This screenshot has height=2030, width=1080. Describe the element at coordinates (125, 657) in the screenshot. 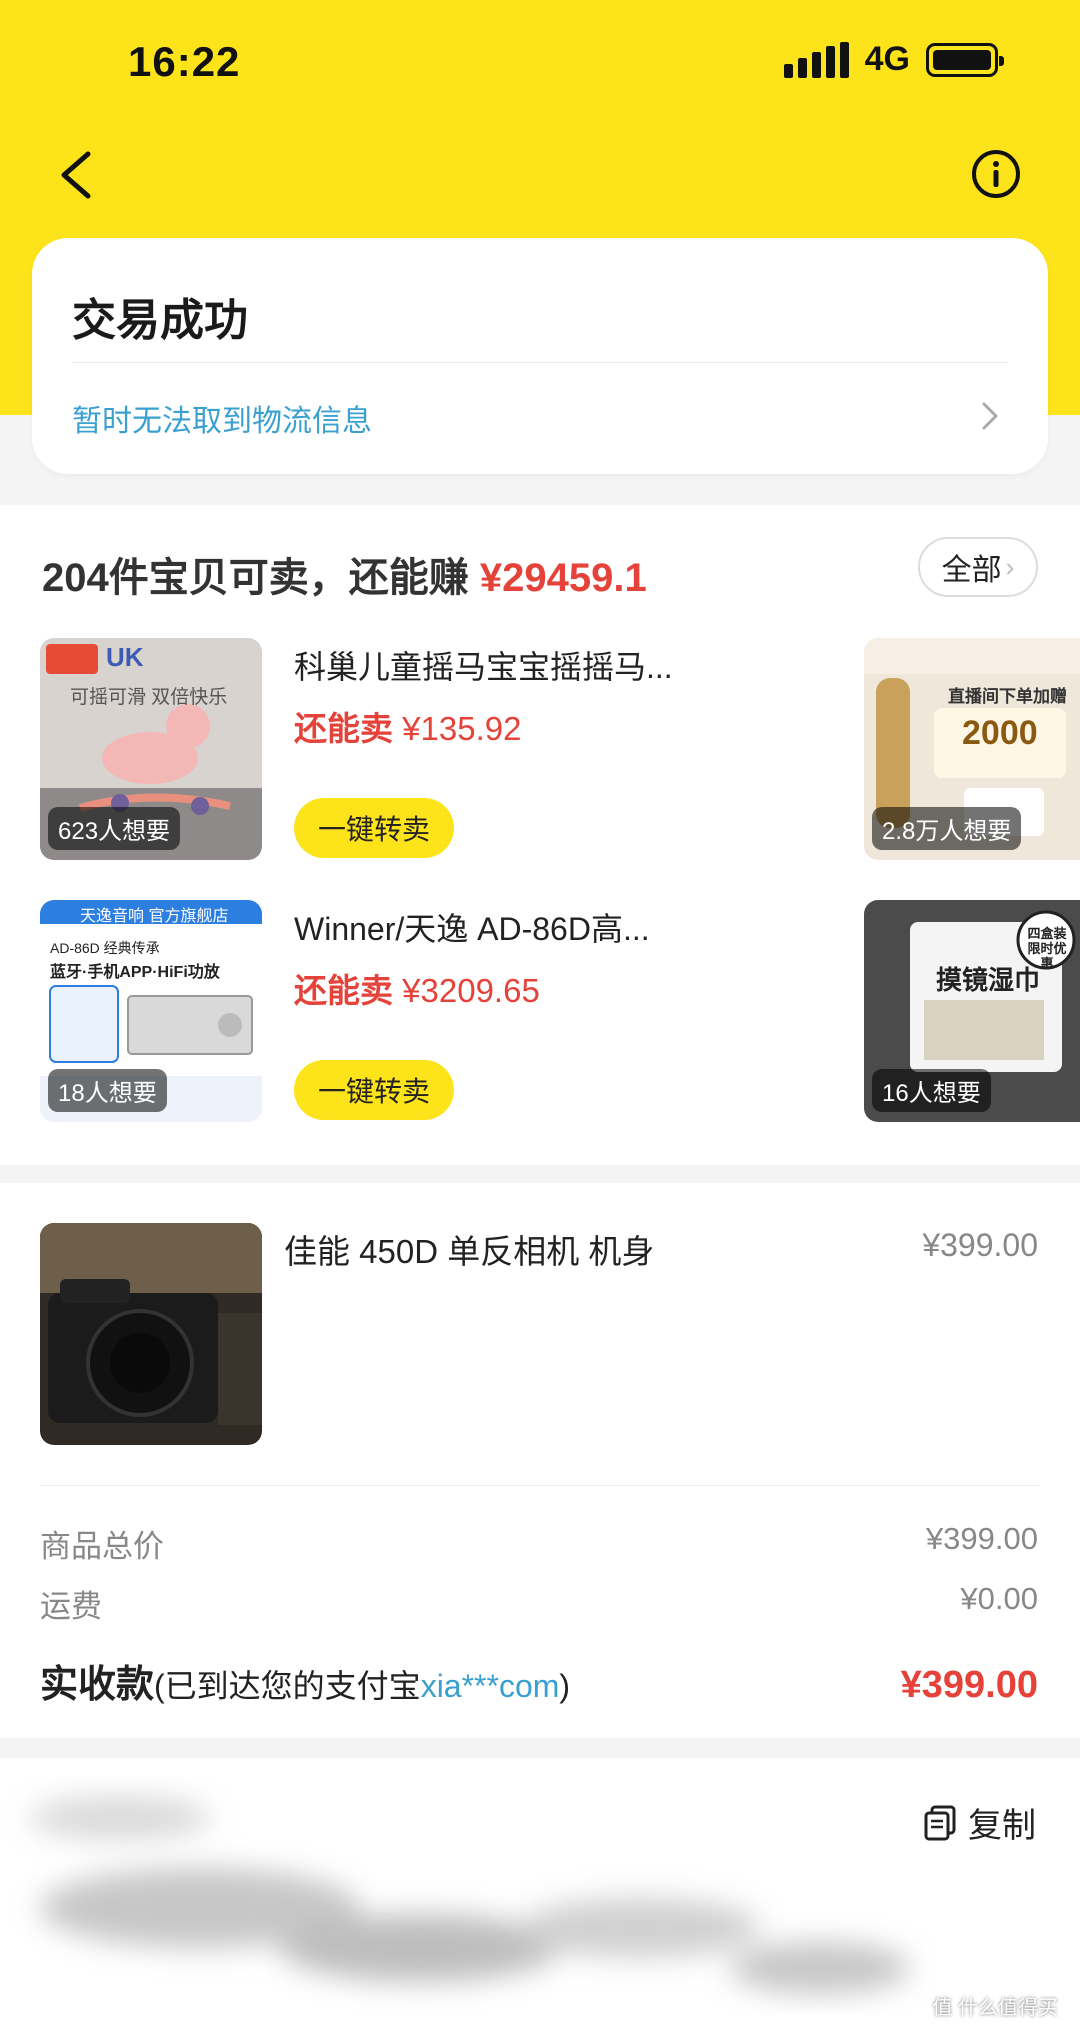

I see `thumb-brand: UK` at that location.